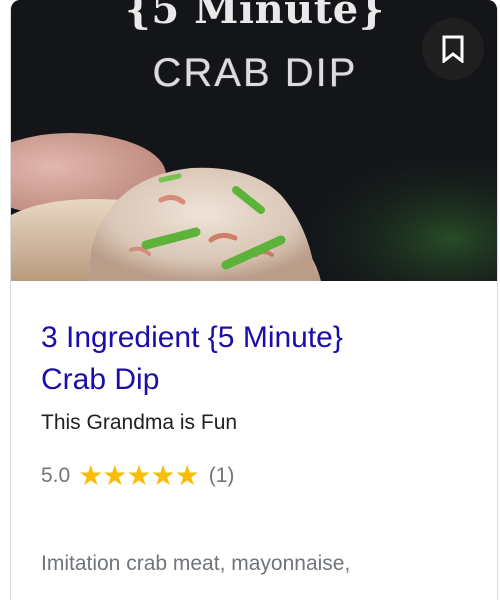  I want to click on rating-row: 5.0 ★★★★★ (1), so click(255, 476).